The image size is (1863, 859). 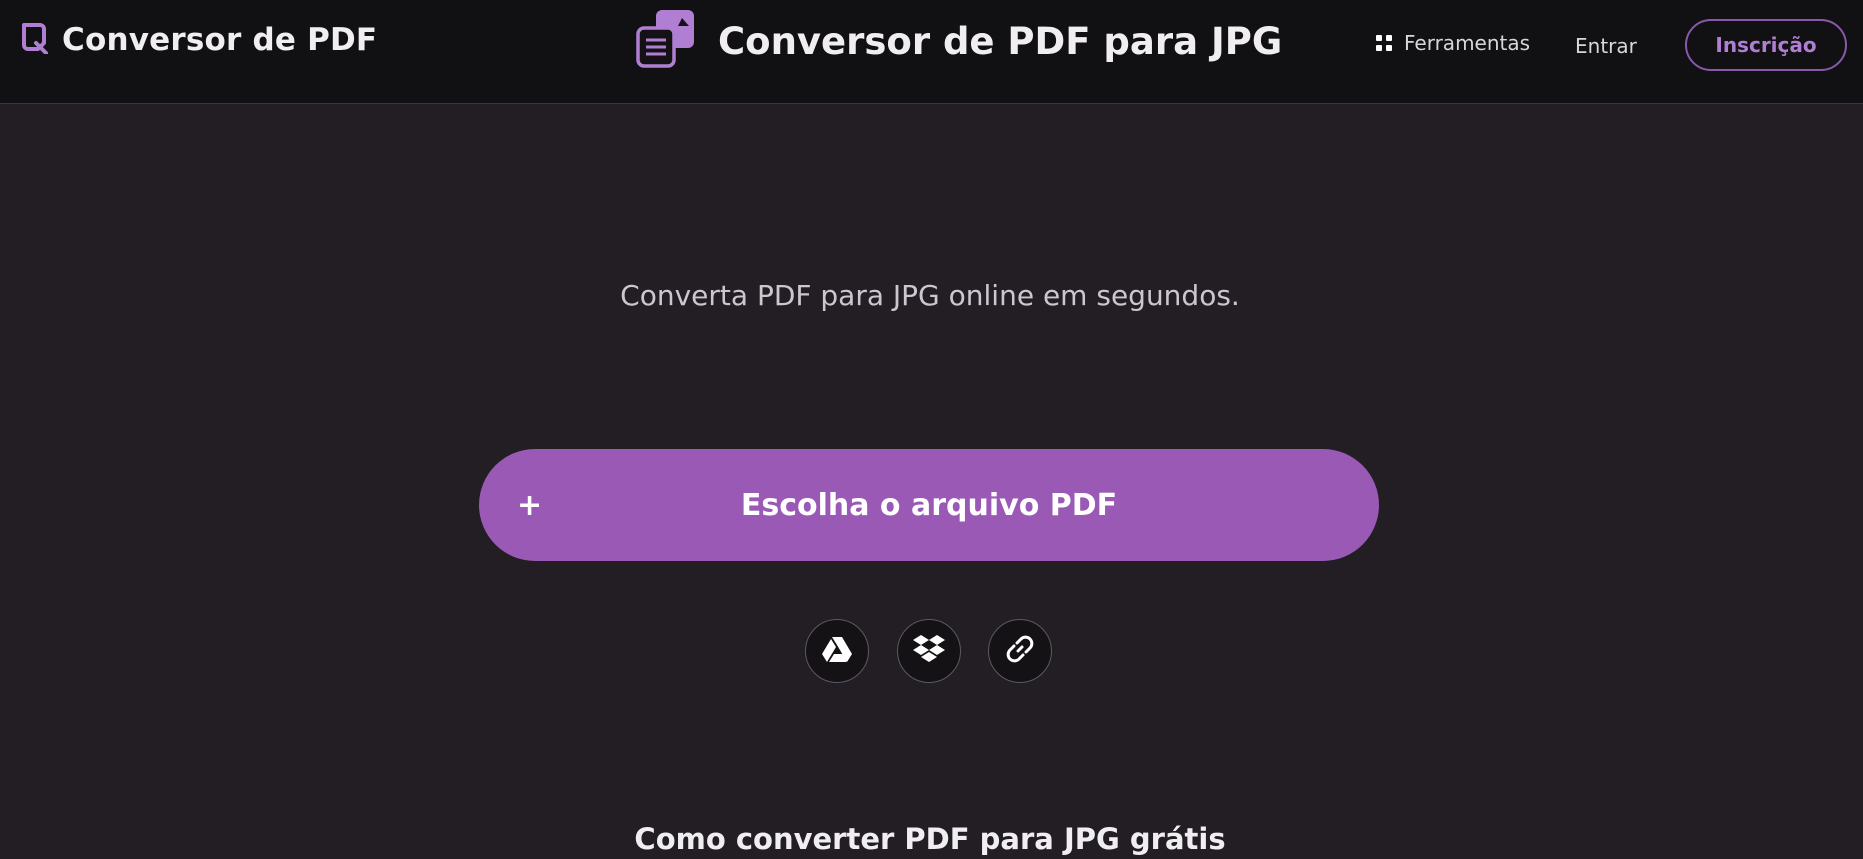 What do you see at coordinates (220, 40) in the screenshot?
I see `brand-name: Conversor de PDF` at bounding box center [220, 40].